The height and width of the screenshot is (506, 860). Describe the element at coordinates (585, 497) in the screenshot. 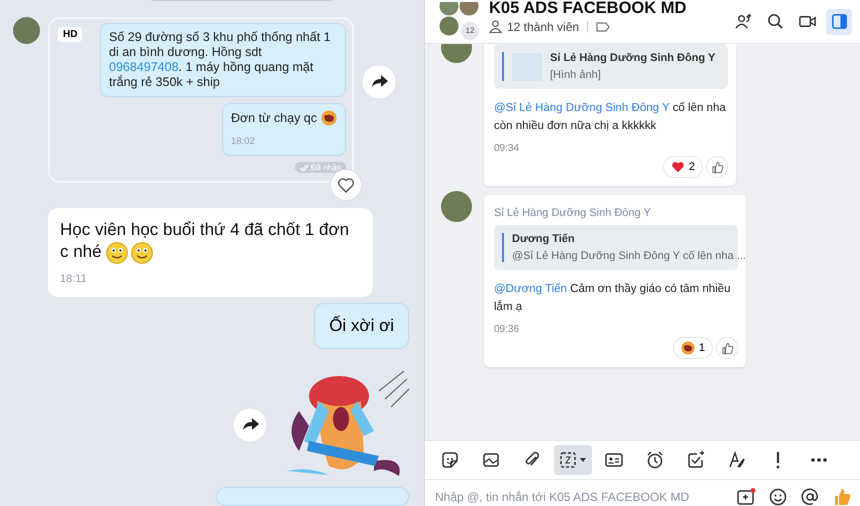

I see `message-input: Nhập @, tin nhắn tới K05 ADS FACEBOOK MD` at that location.